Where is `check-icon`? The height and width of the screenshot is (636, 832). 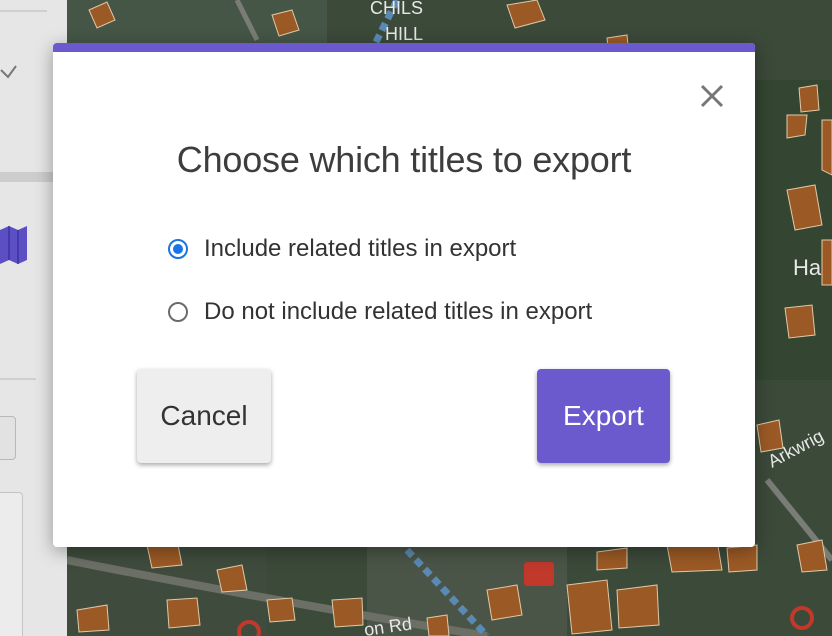
check-icon is located at coordinates (8, 72).